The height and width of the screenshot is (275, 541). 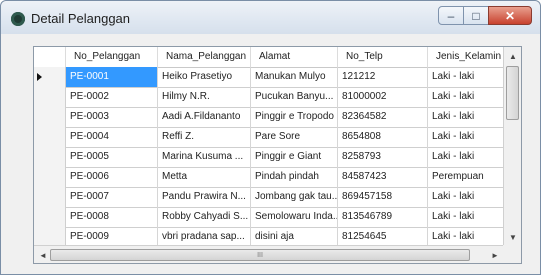 I want to click on scroll-right-button: ►, so click(x=495, y=254).